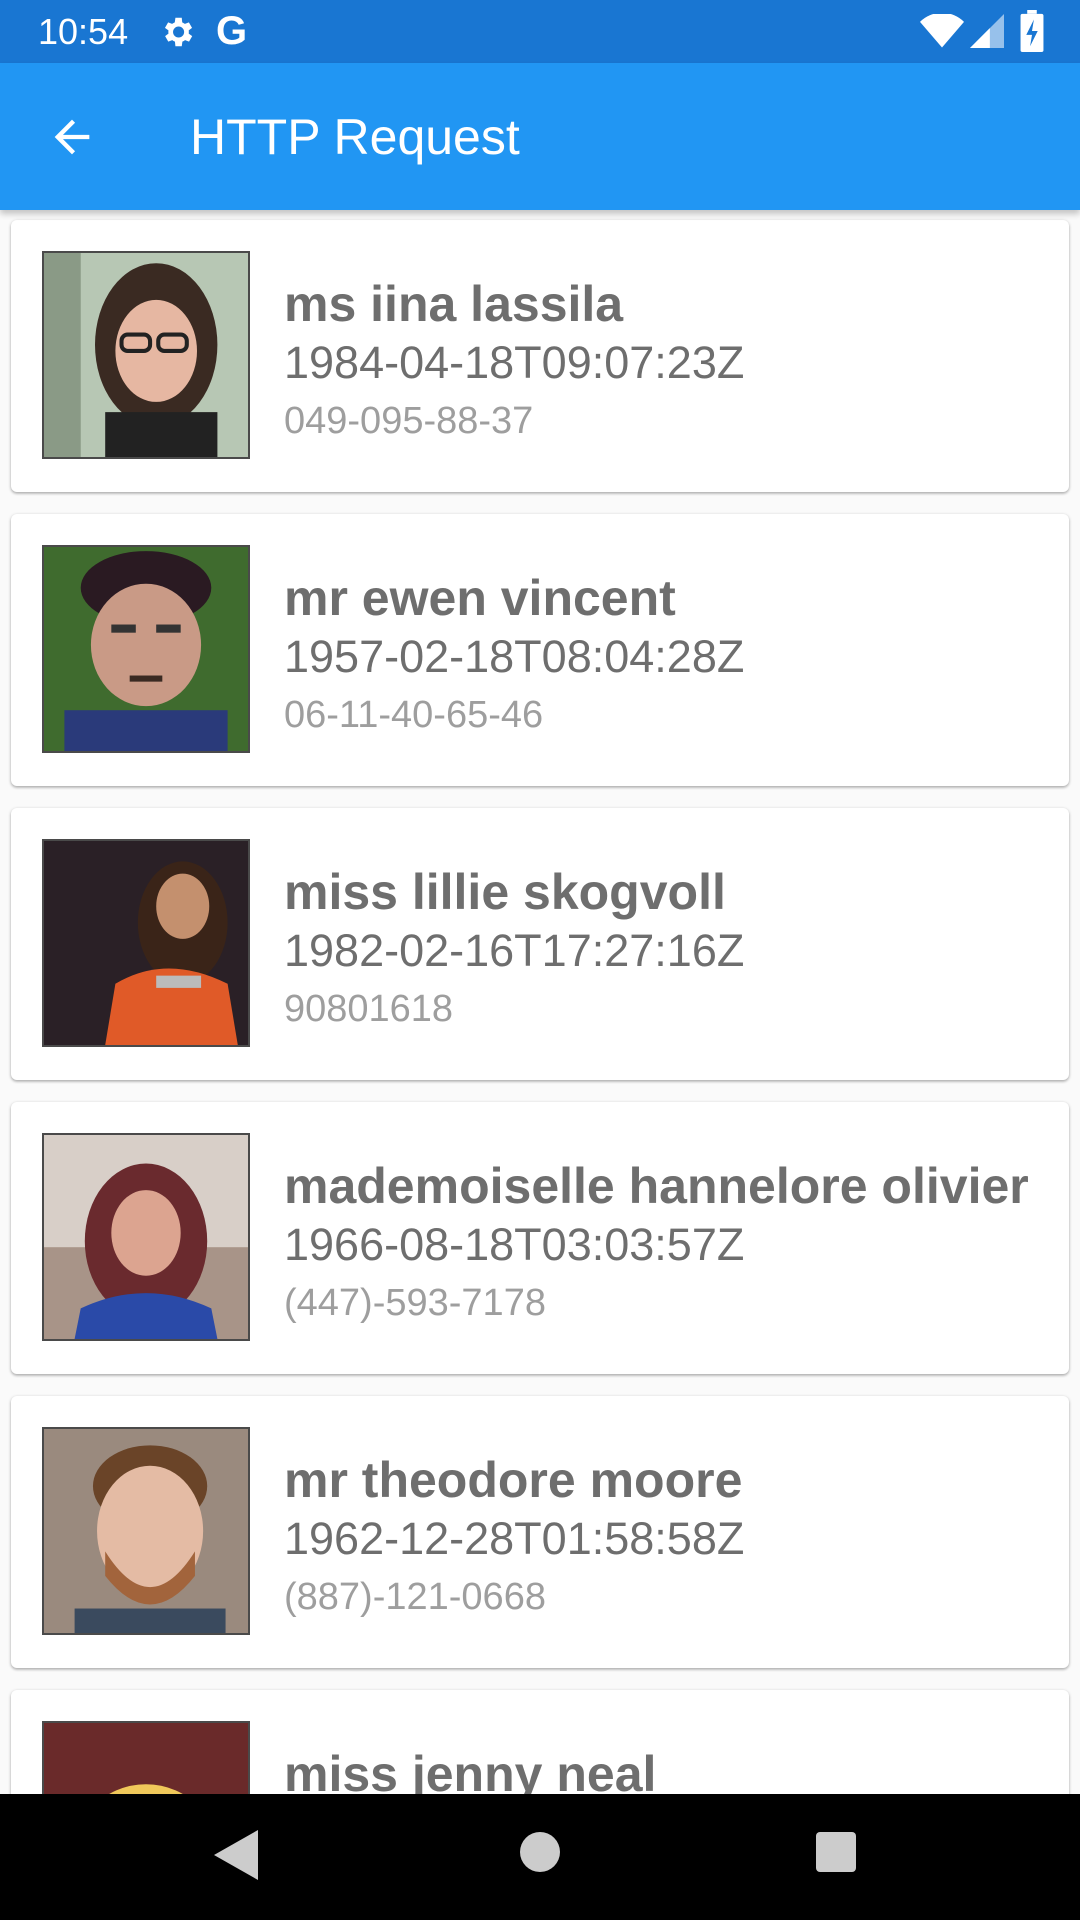  Describe the element at coordinates (415, 1303) in the screenshot. I see `person-phone: (447)-593-7178` at that location.